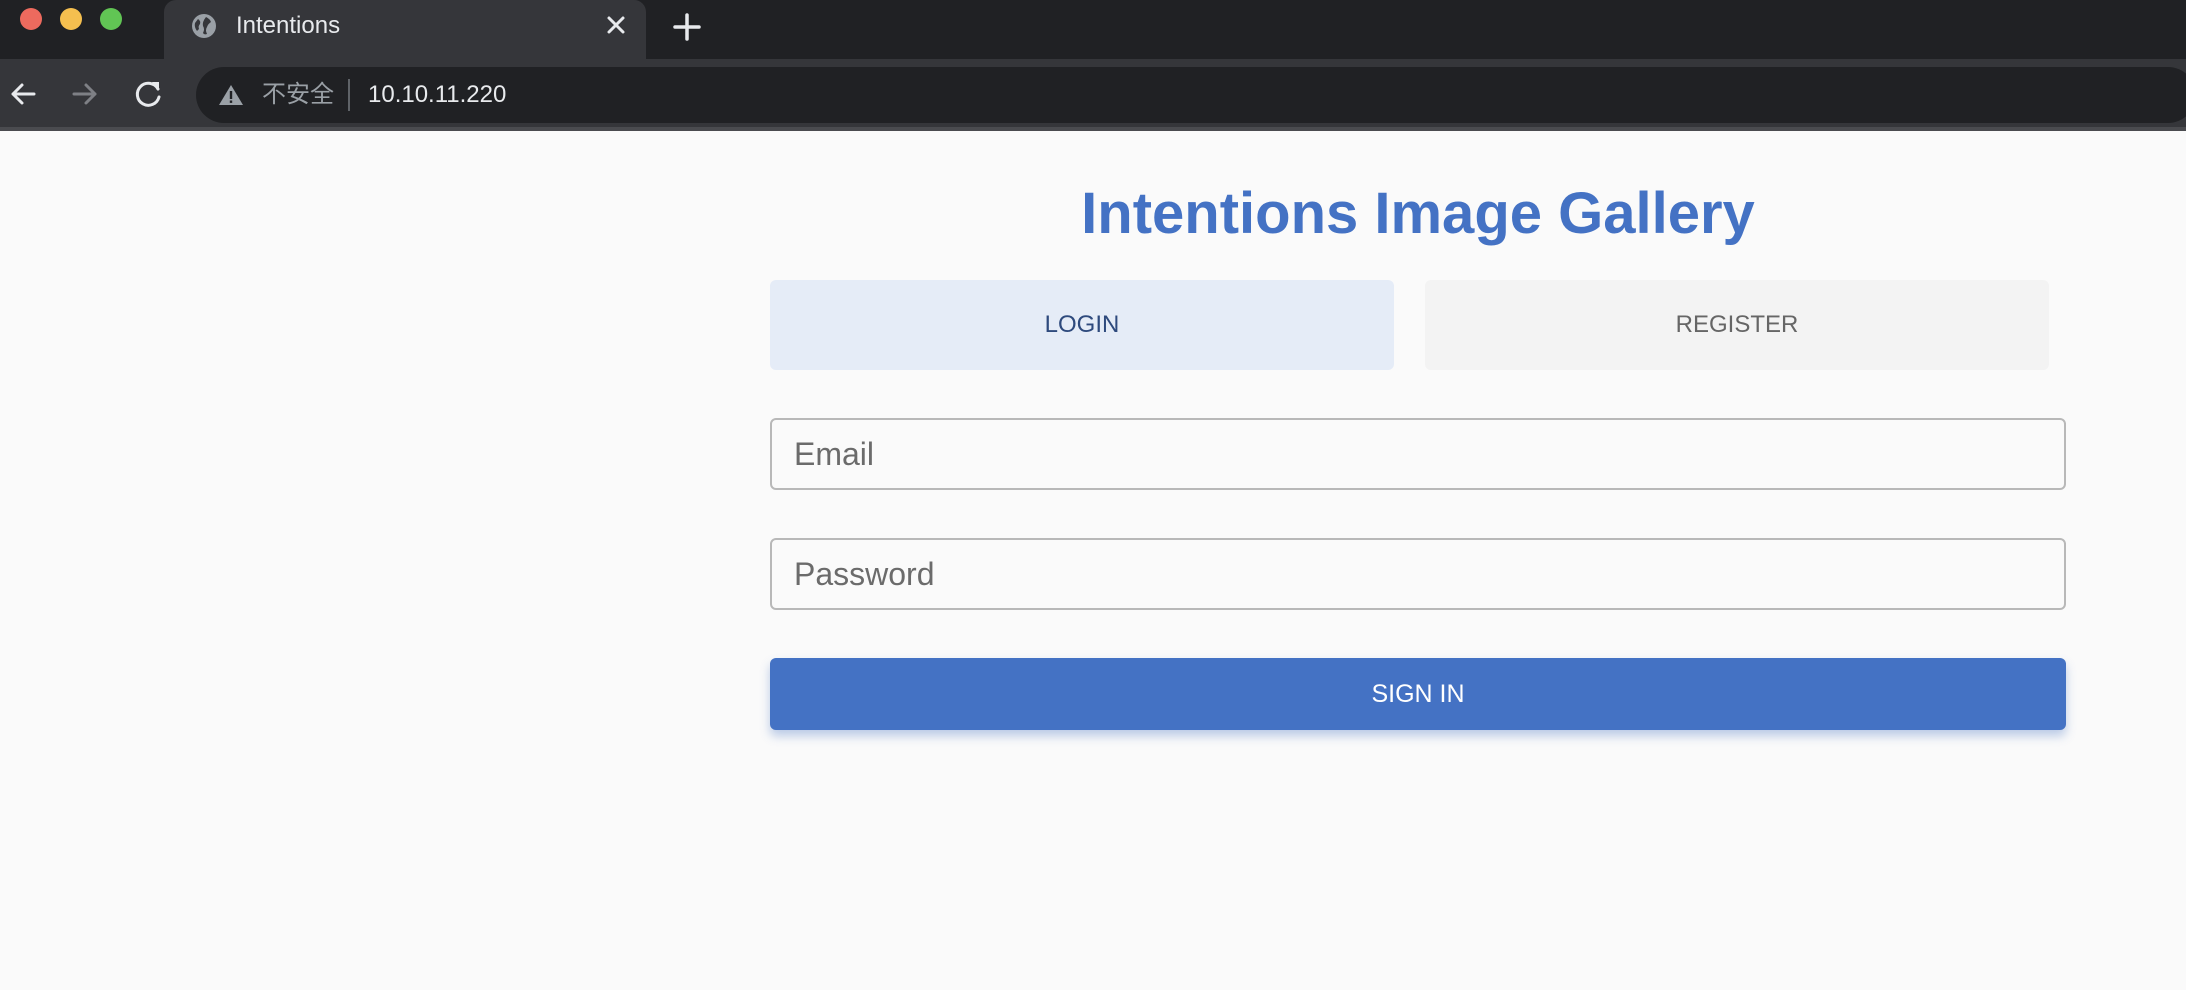 This screenshot has width=2186, height=990. I want to click on globe-icon, so click(204, 26).